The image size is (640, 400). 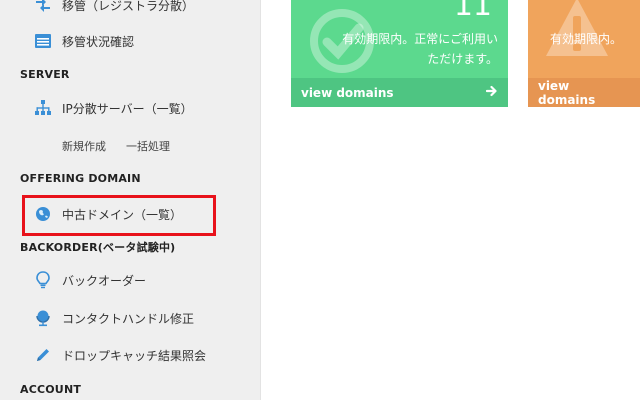 I want to click on arrow-right-icon, so click(x=491, y=92).